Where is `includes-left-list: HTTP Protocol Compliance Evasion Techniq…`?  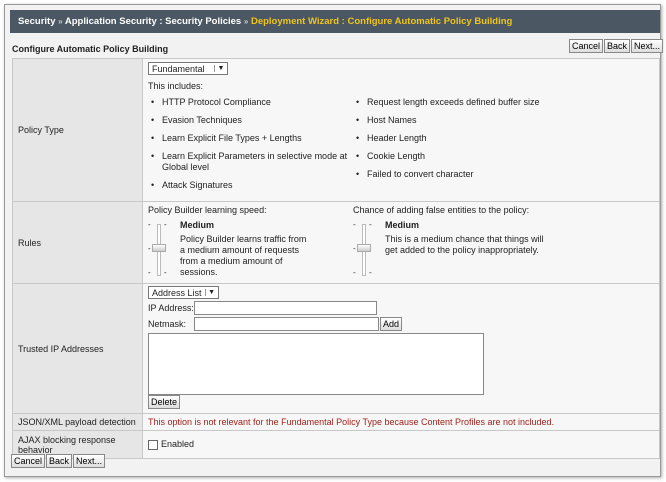 includes-left-list: HTTP Protocol Compliance Evasion Techniq… is located at coordinates (250, 147).